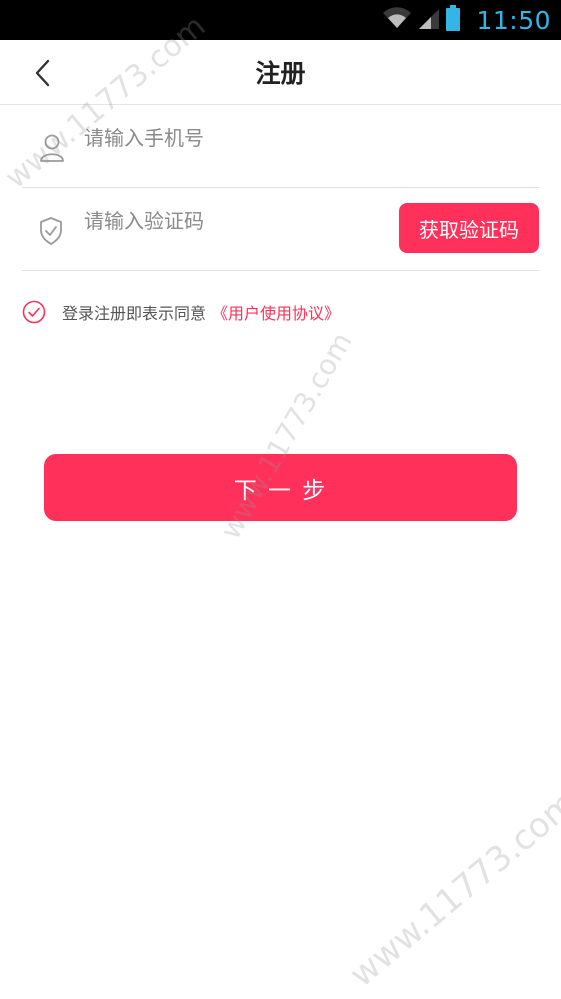 This screenshot has height=999, width=561. What do you see at coordinates (134, 313) in the screenshot?
I see `agreement-text: 登录注册即表示同意` at bounding box center [134, 313].